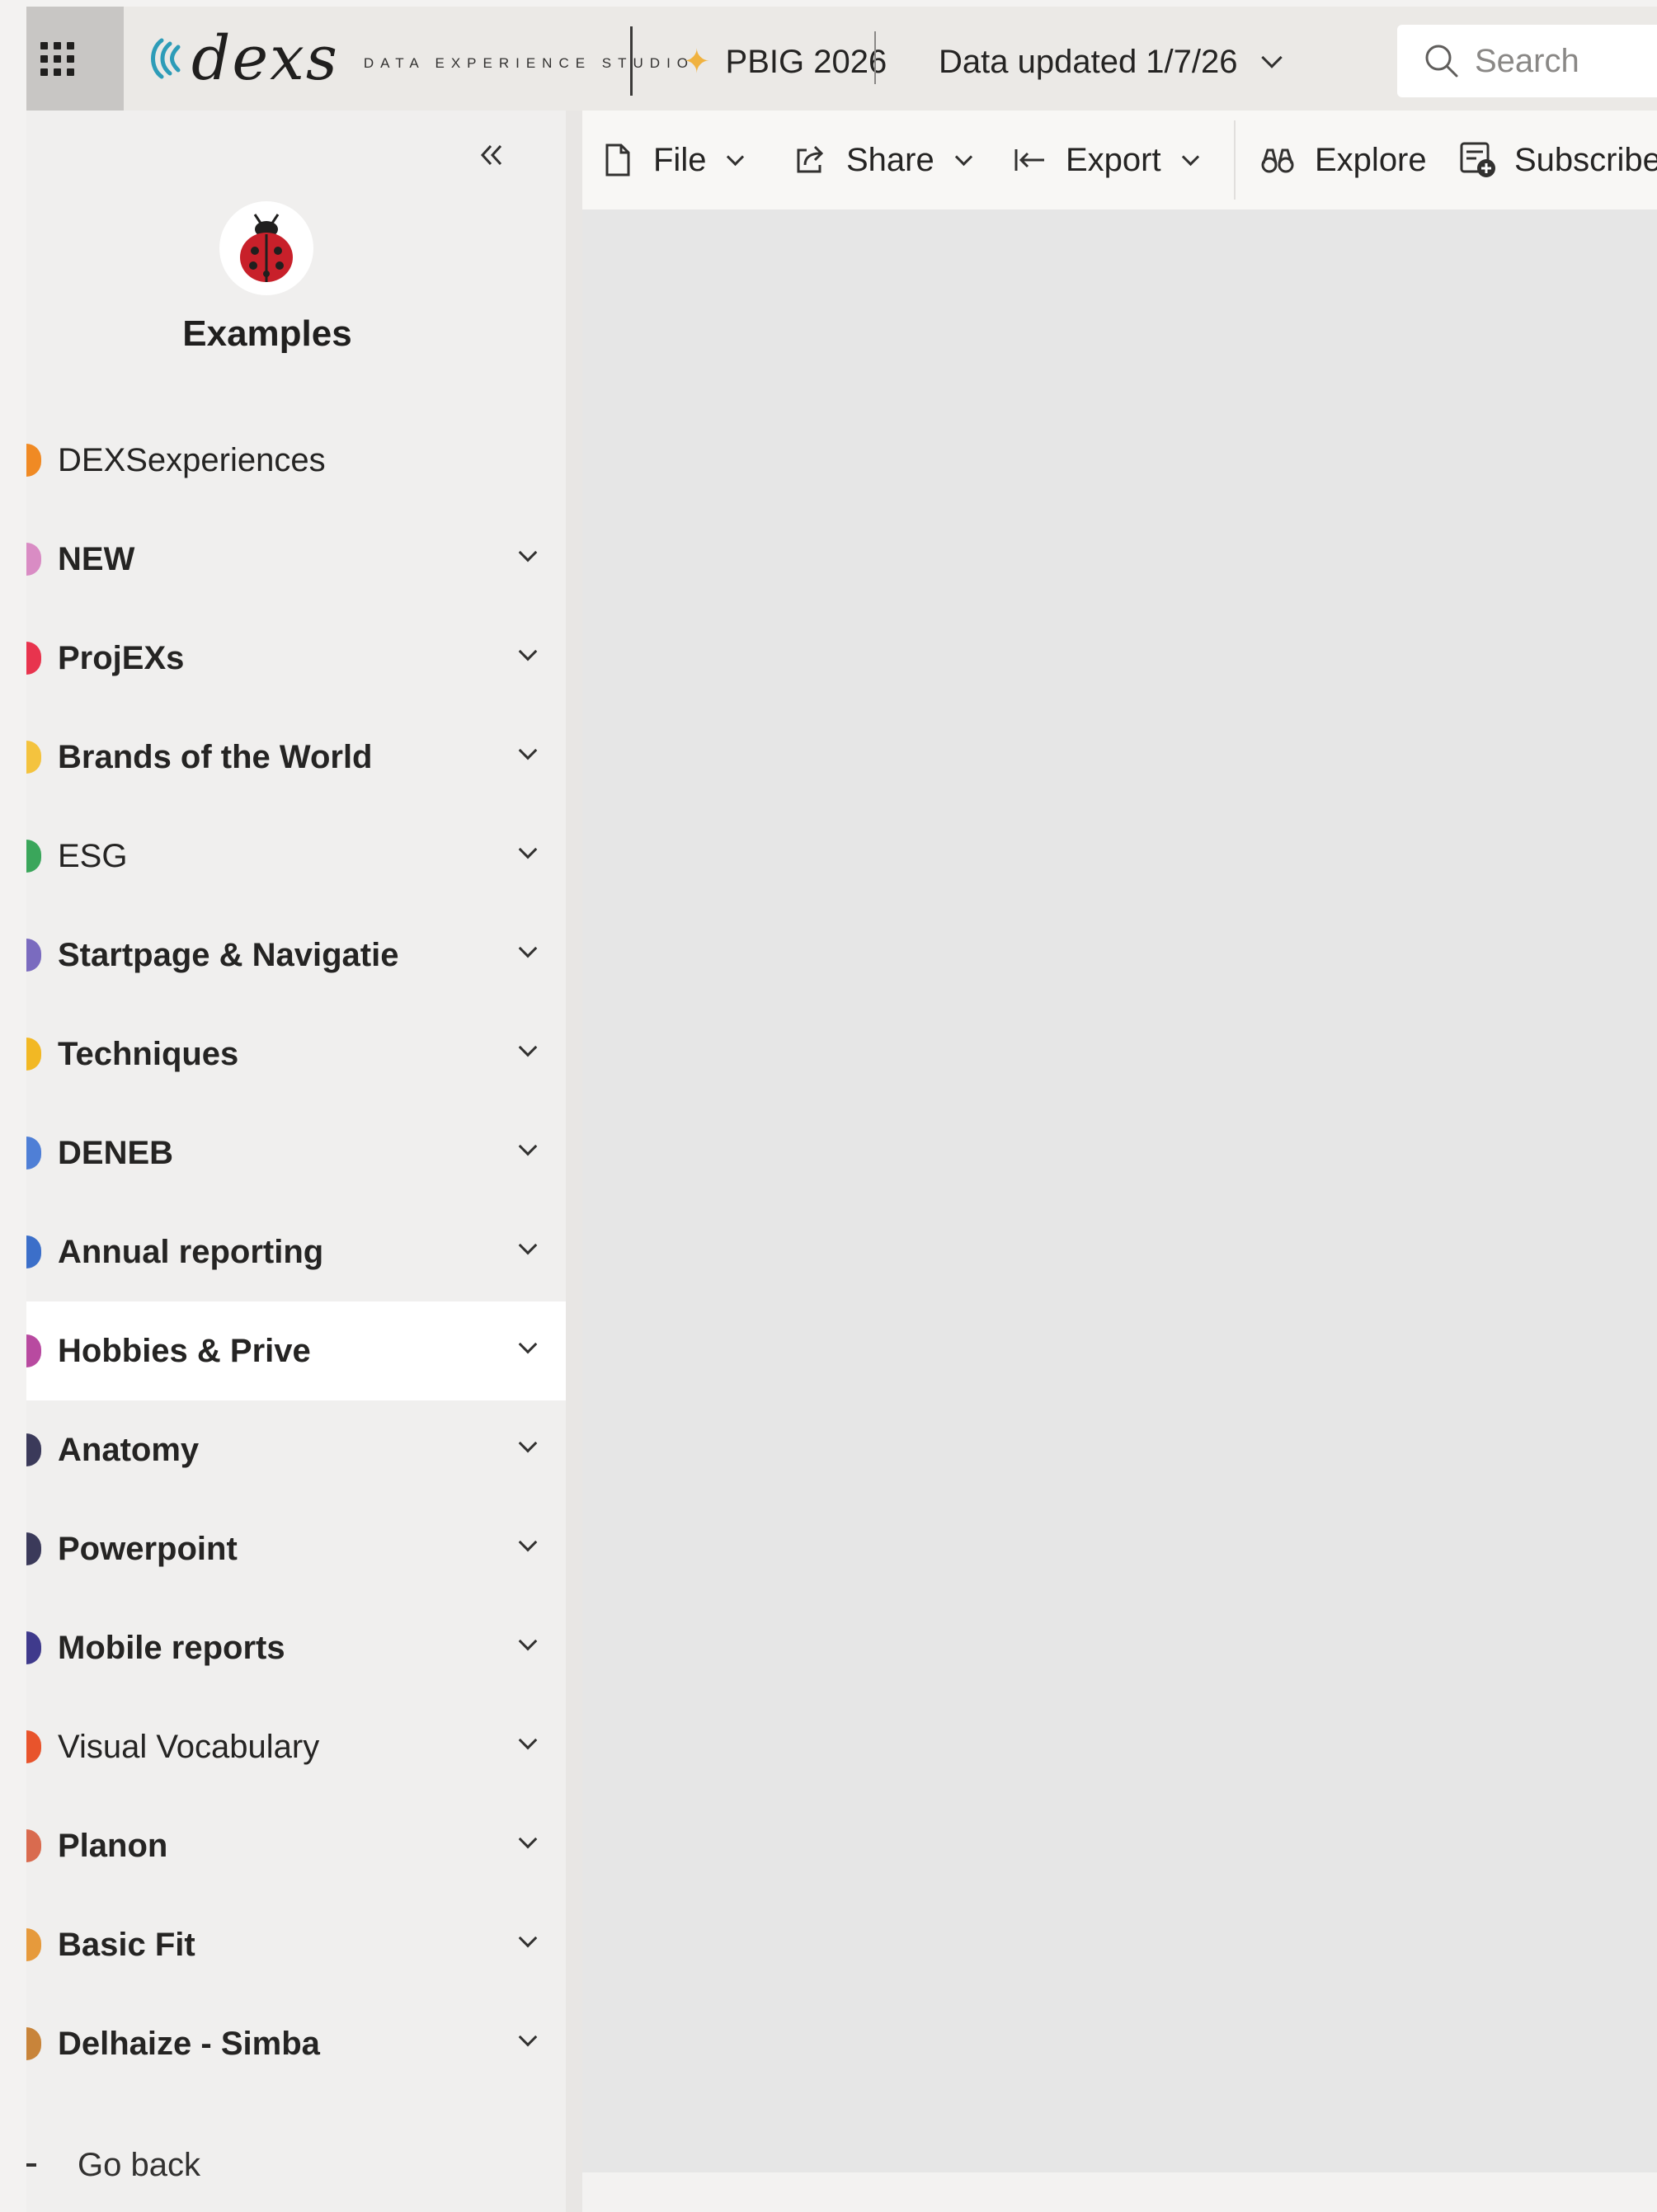 The image size is (1657, 2212). What do you see at coordinates (1371, 159) in the screenshot?
I see `explore-label: Explore` at bounding box center [1371, 159].